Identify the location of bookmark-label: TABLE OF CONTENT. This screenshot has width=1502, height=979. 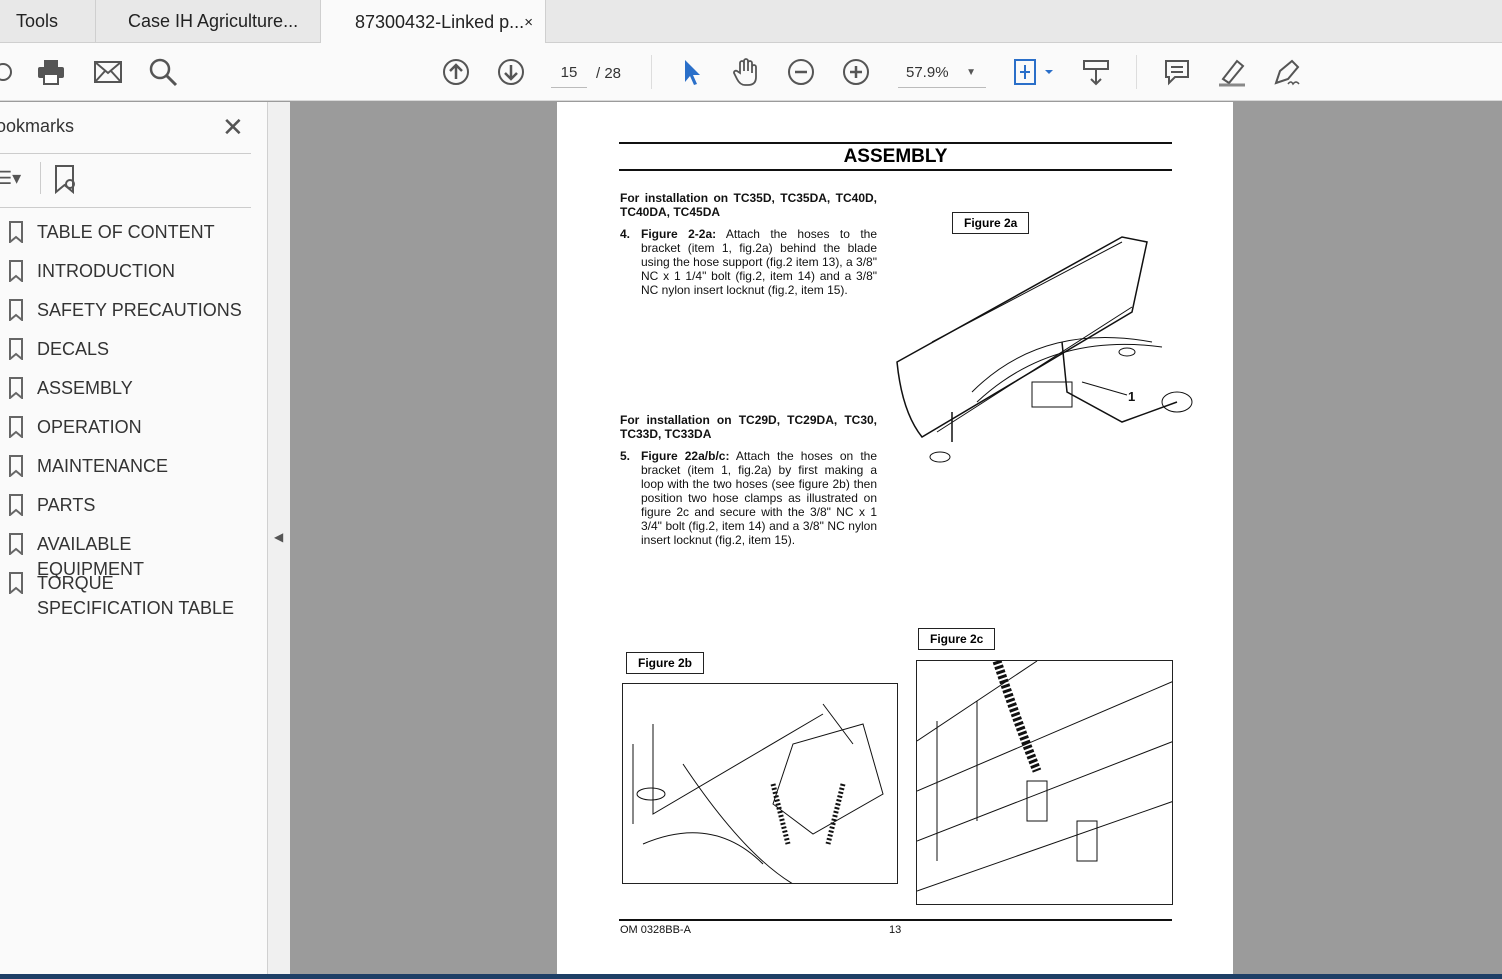
(126, 232).